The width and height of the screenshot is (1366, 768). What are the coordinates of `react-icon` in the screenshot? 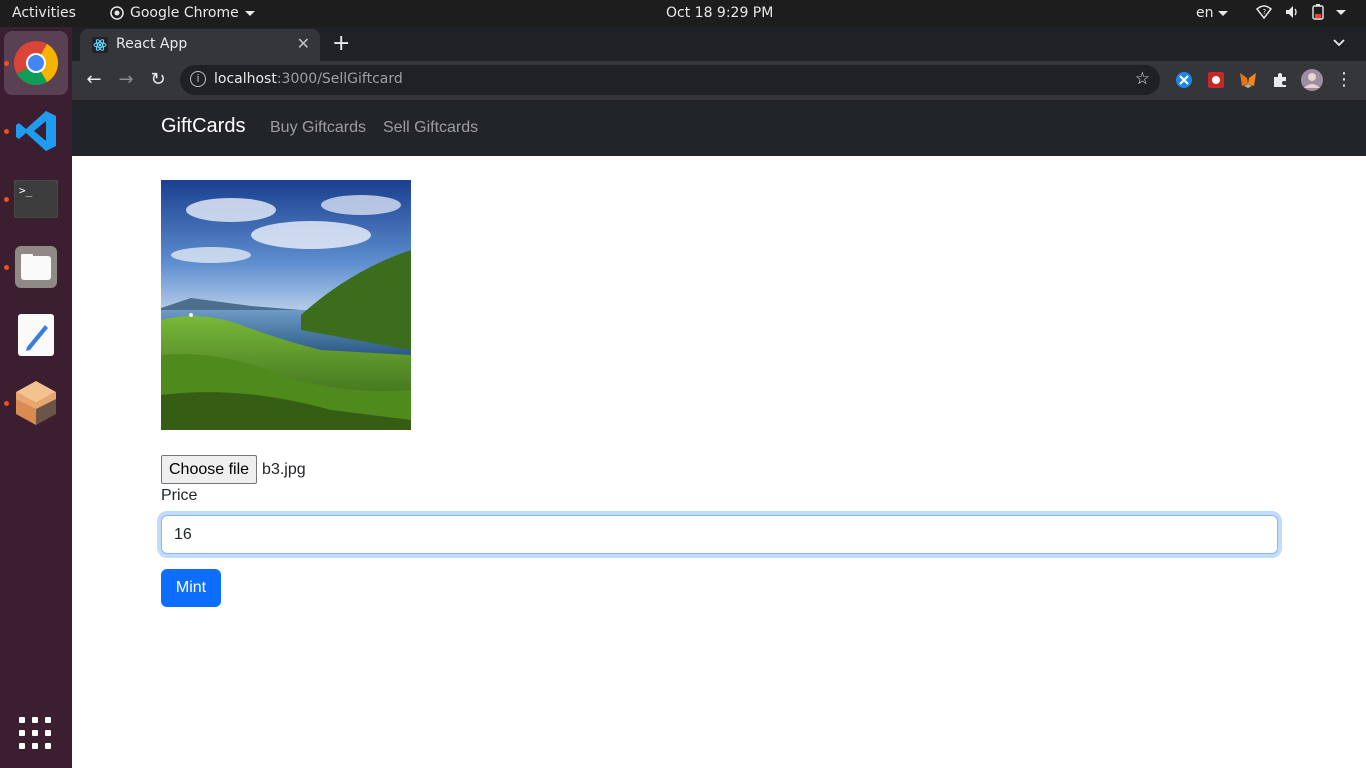 It's located at (100, 45).